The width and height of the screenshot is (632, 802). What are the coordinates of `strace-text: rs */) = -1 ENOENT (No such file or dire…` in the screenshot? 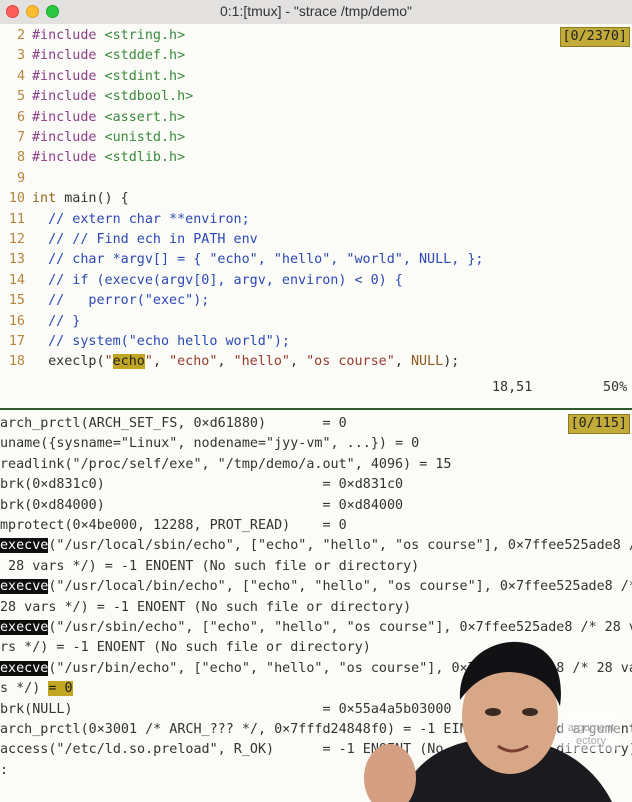 It's located at (185, 648).